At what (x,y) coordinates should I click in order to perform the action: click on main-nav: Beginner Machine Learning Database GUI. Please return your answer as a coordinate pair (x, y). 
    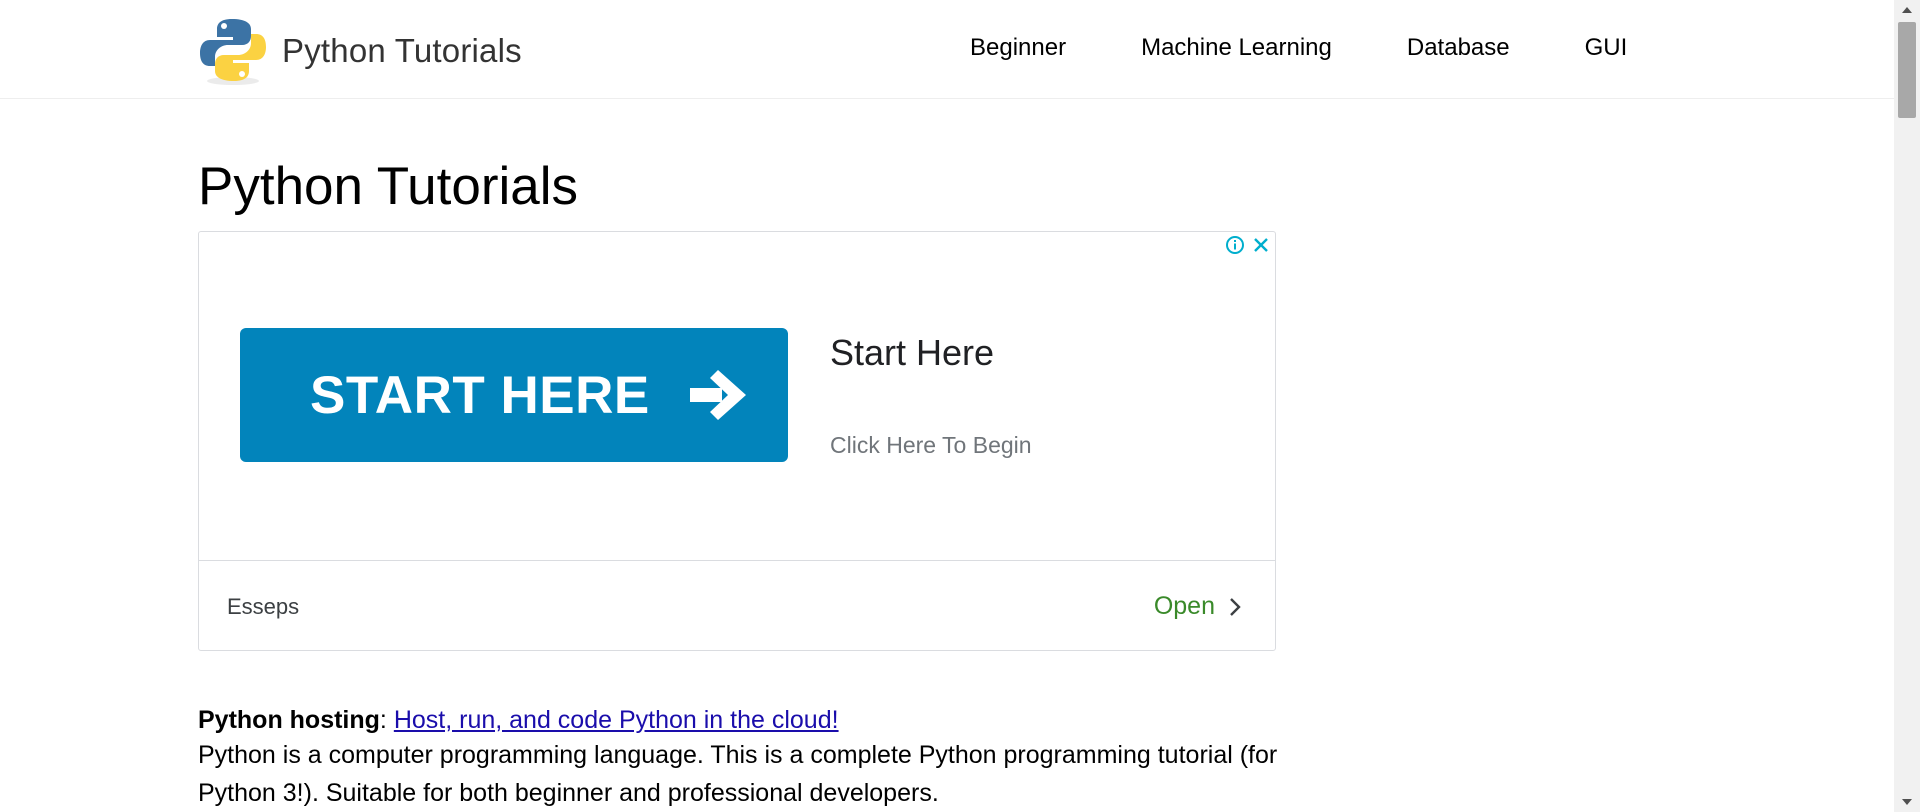
    Looking at the image, I should click on (1298, 48).